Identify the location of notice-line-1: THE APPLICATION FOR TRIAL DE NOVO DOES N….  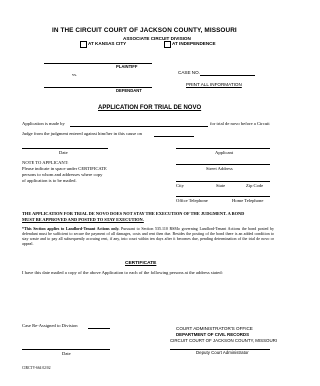
(133, 213).